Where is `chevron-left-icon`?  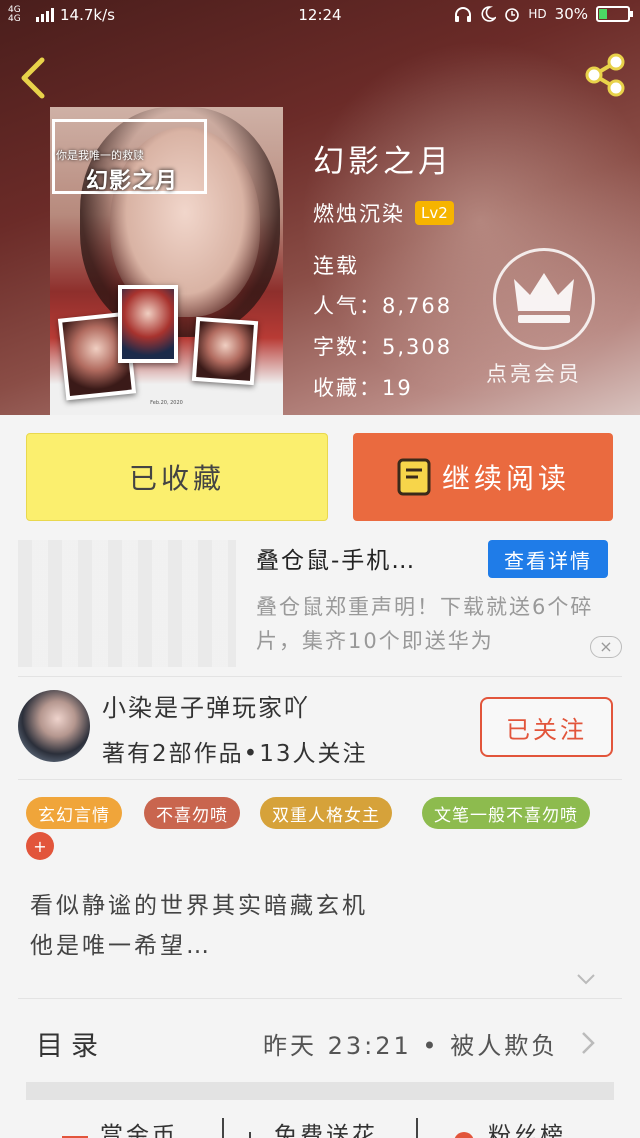
chevron-left-icon is located at coordinates (33, 78).